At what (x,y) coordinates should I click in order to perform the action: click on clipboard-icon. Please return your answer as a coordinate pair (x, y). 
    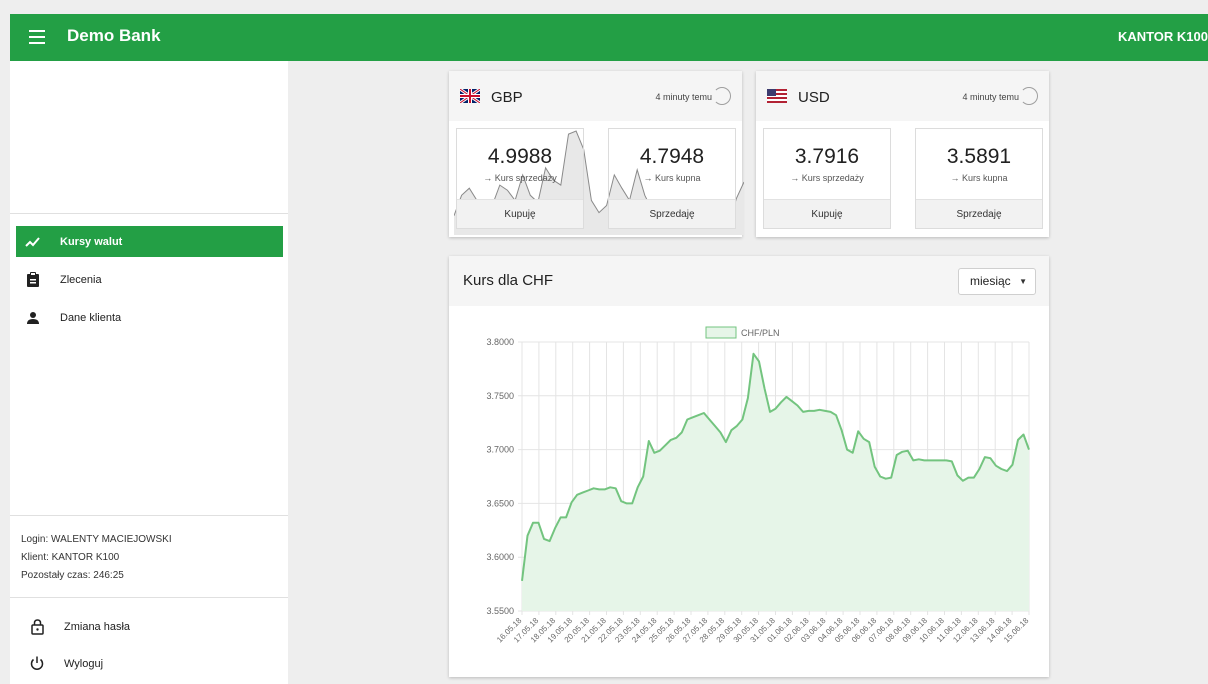
    Looking at the image, I should click on (33, 279).